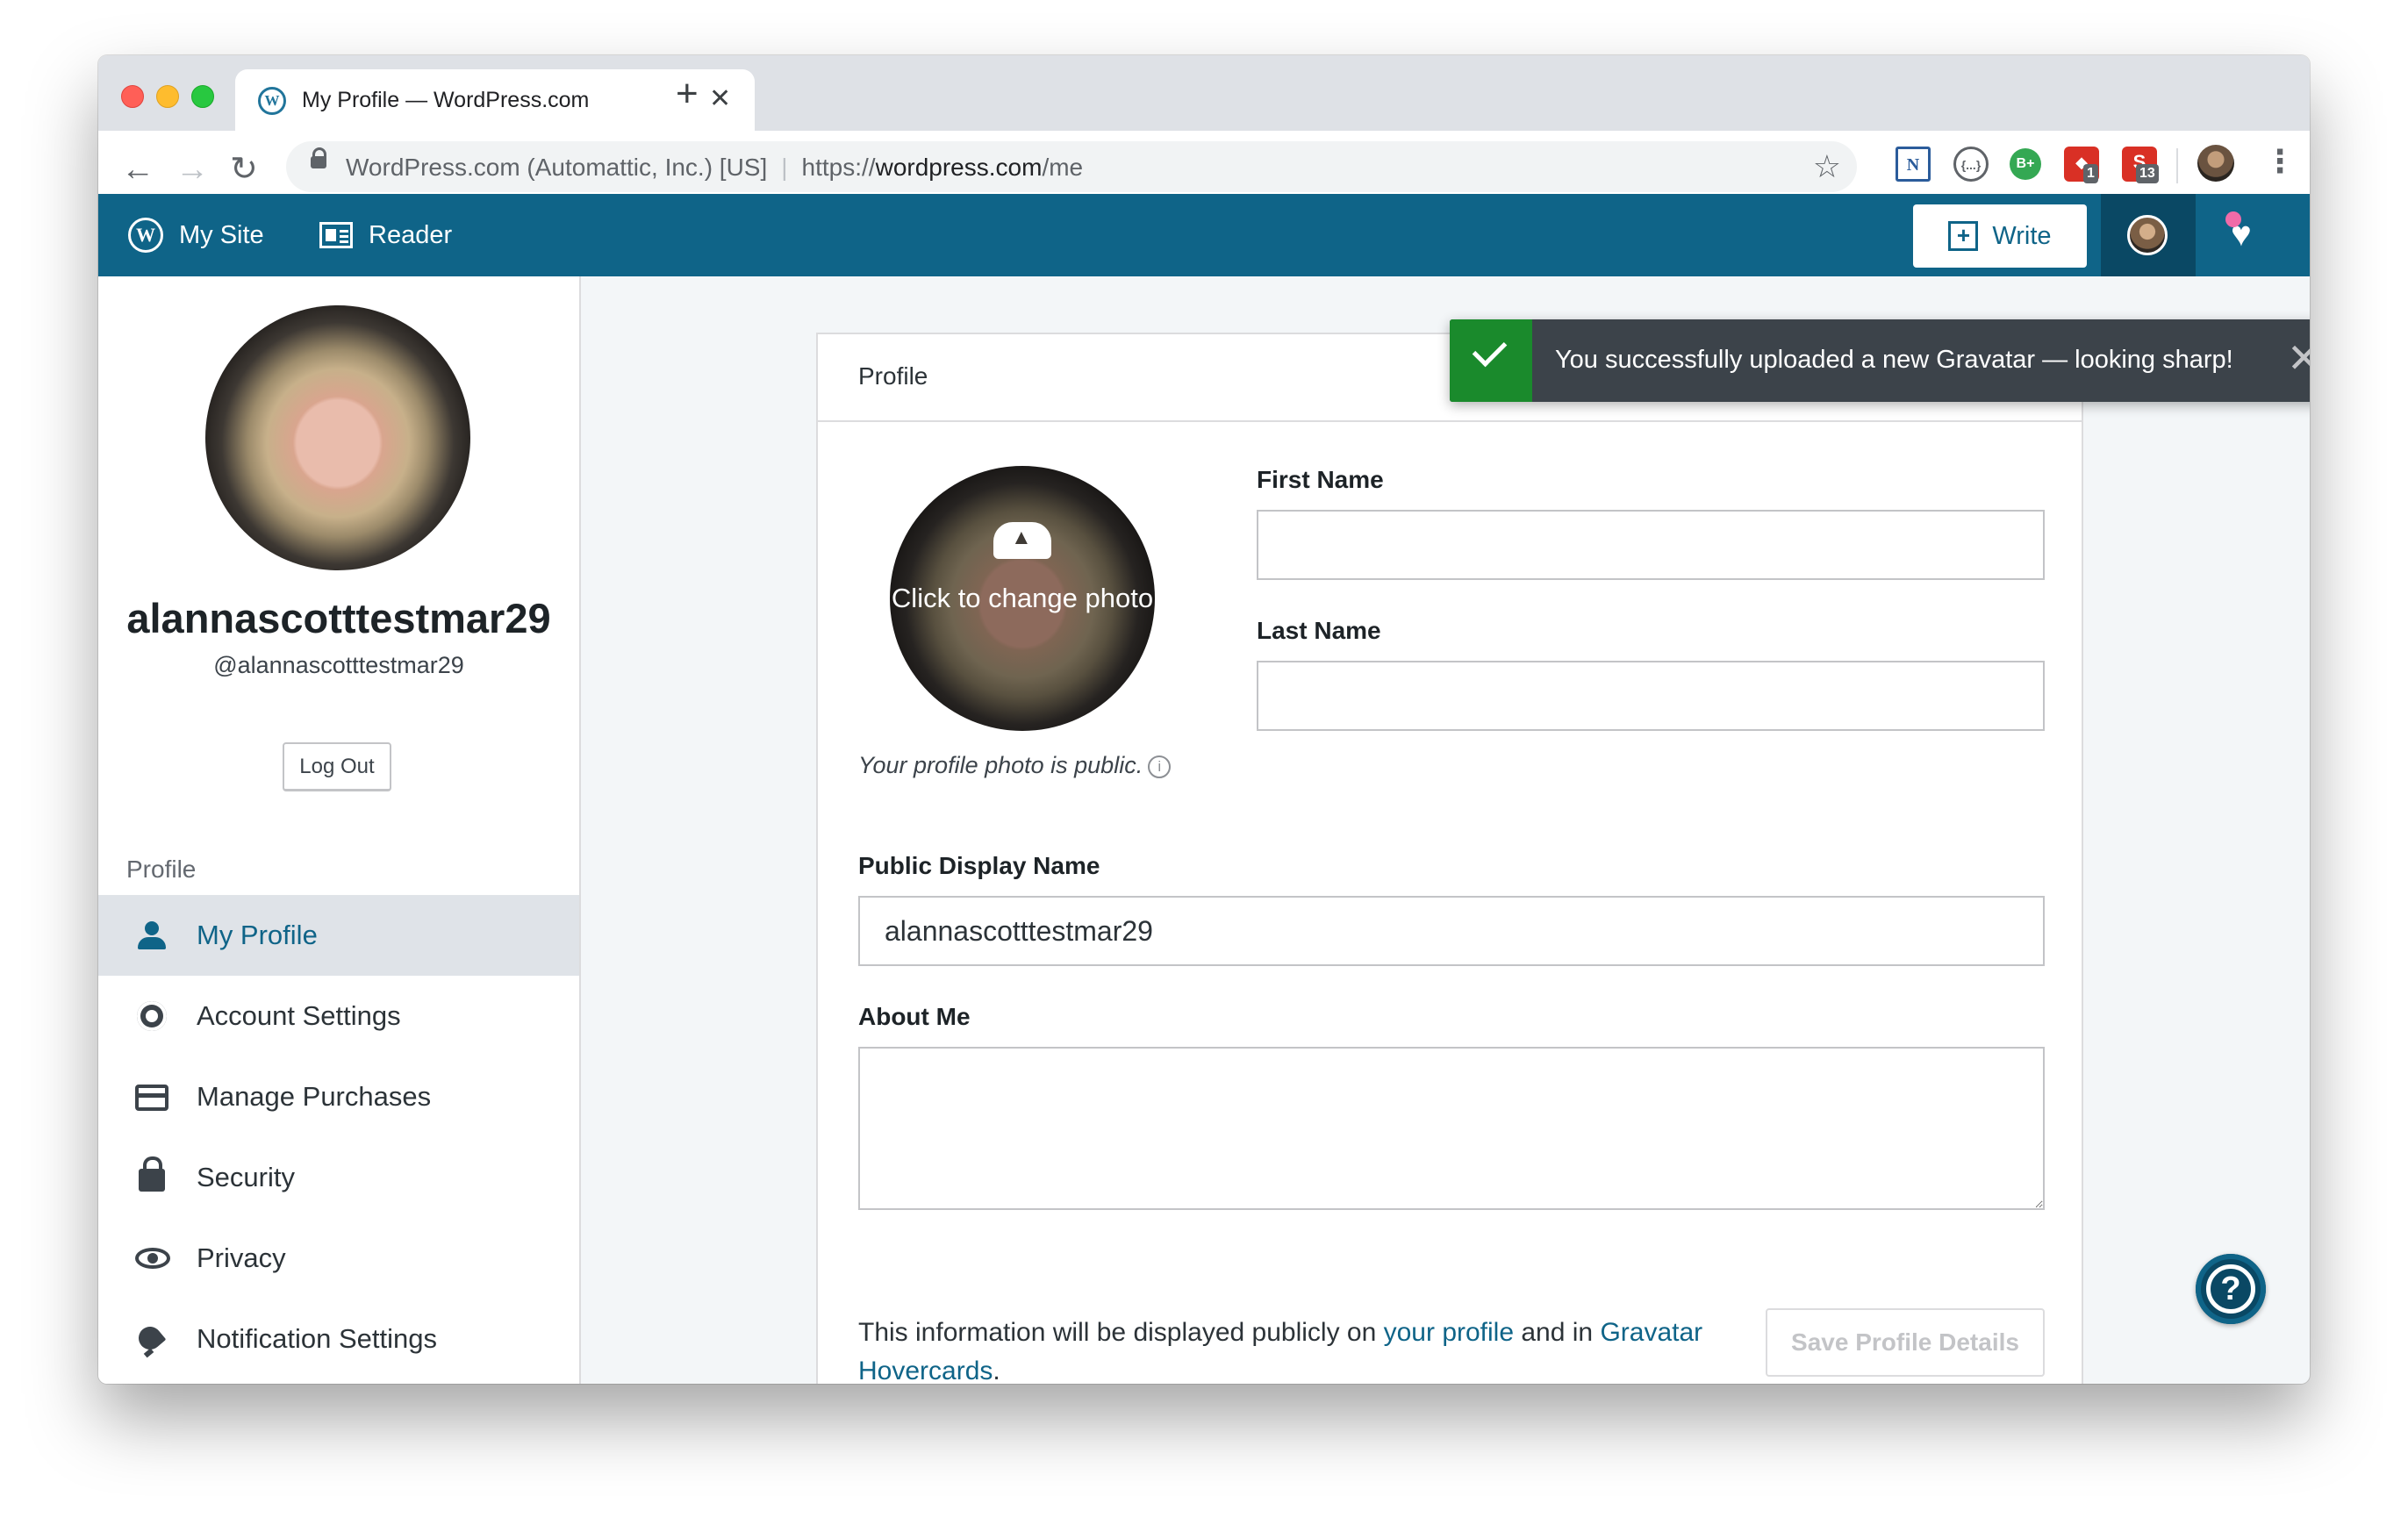 The width and height of the screenshot is (2408, 1525). I want to click on sidebar-item-notification-settings: Notification Settings, so click(338, 1339).